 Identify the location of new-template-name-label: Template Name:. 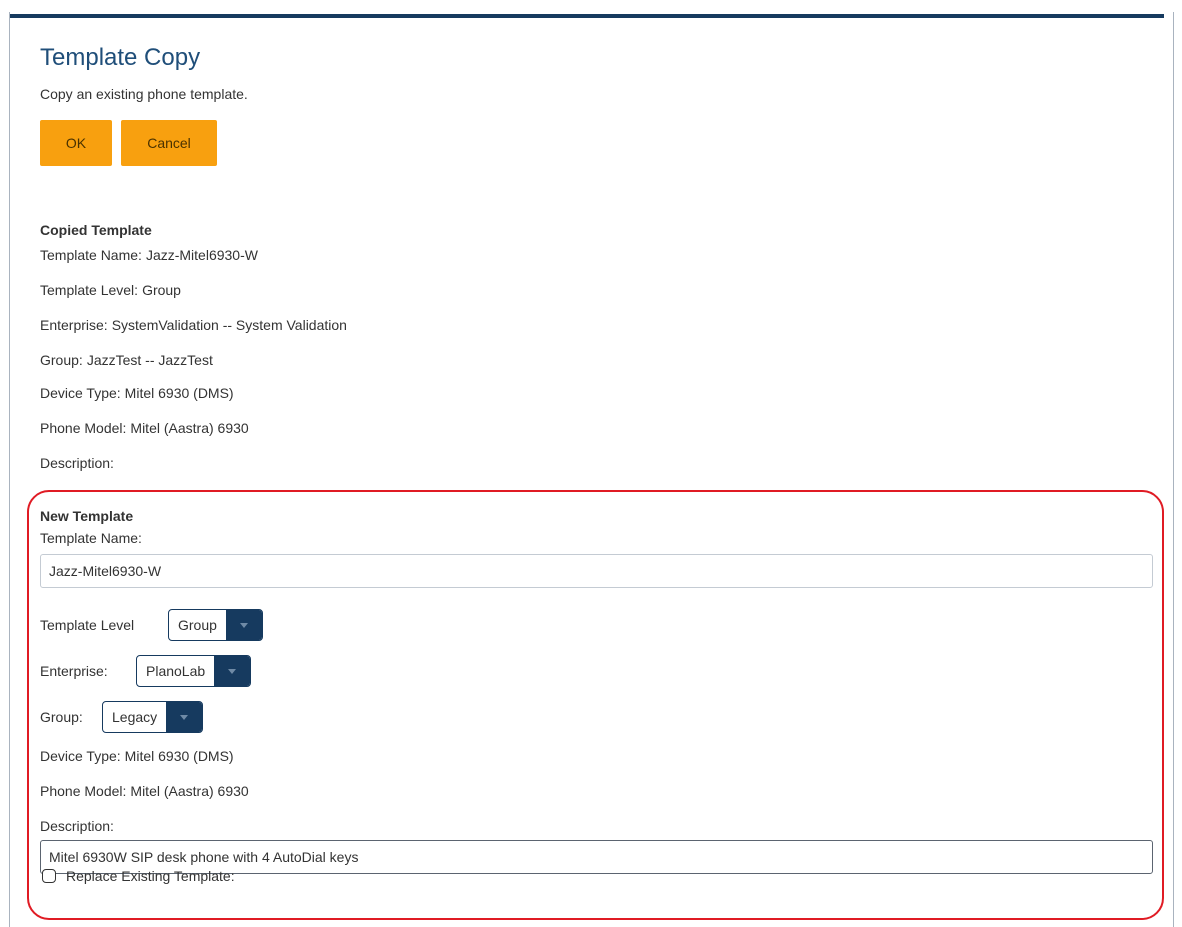
(91, 538).